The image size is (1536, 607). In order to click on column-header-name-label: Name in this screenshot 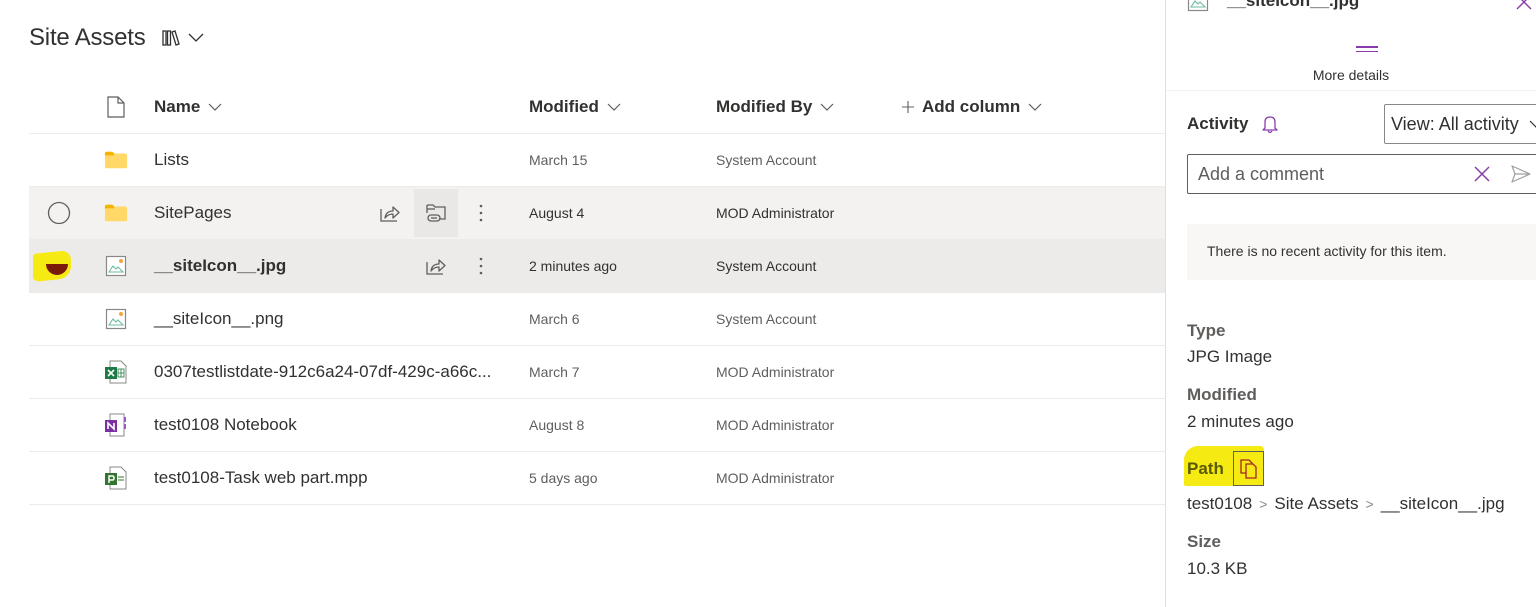, I will do `click(177, 106)`.